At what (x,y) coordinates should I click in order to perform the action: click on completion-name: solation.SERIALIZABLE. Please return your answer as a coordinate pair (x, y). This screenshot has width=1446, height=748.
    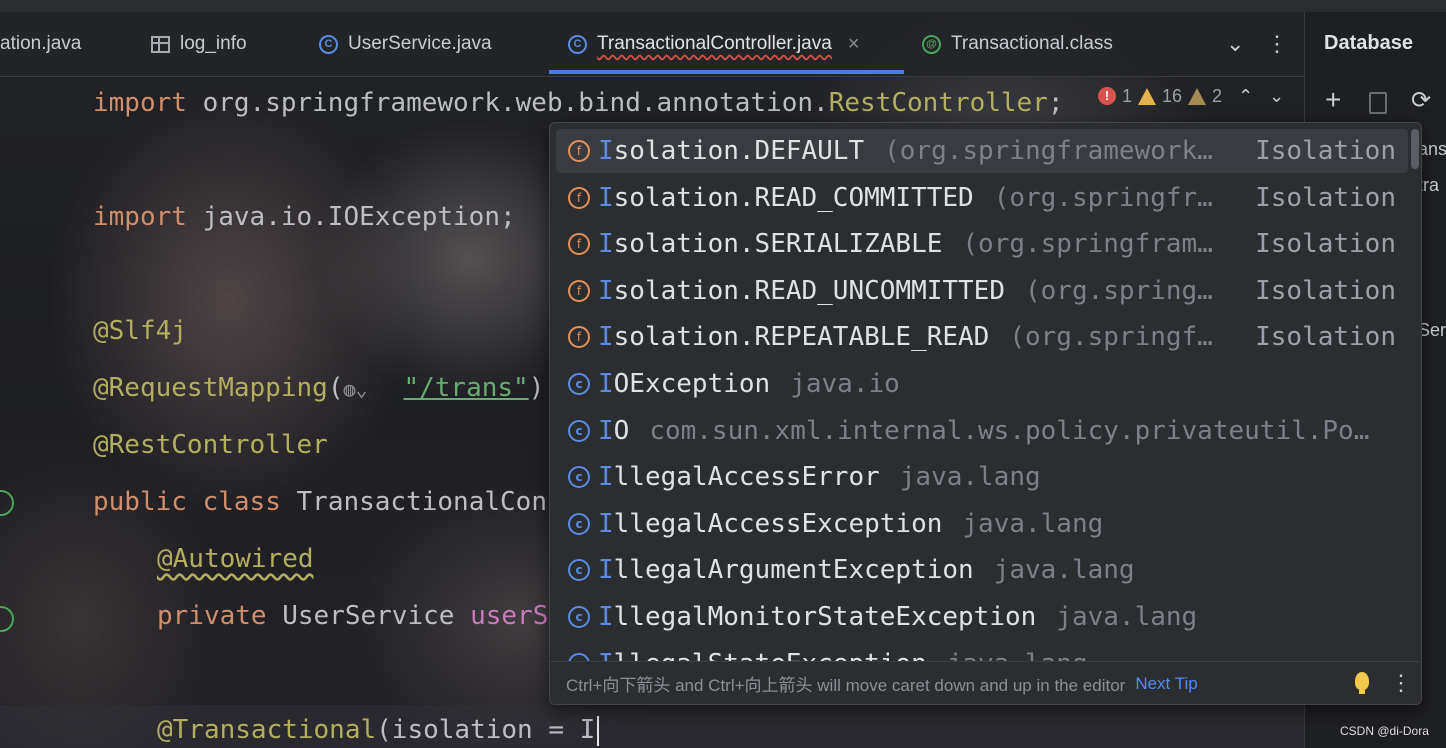
    Looking at the image, I should click on (778, 244).